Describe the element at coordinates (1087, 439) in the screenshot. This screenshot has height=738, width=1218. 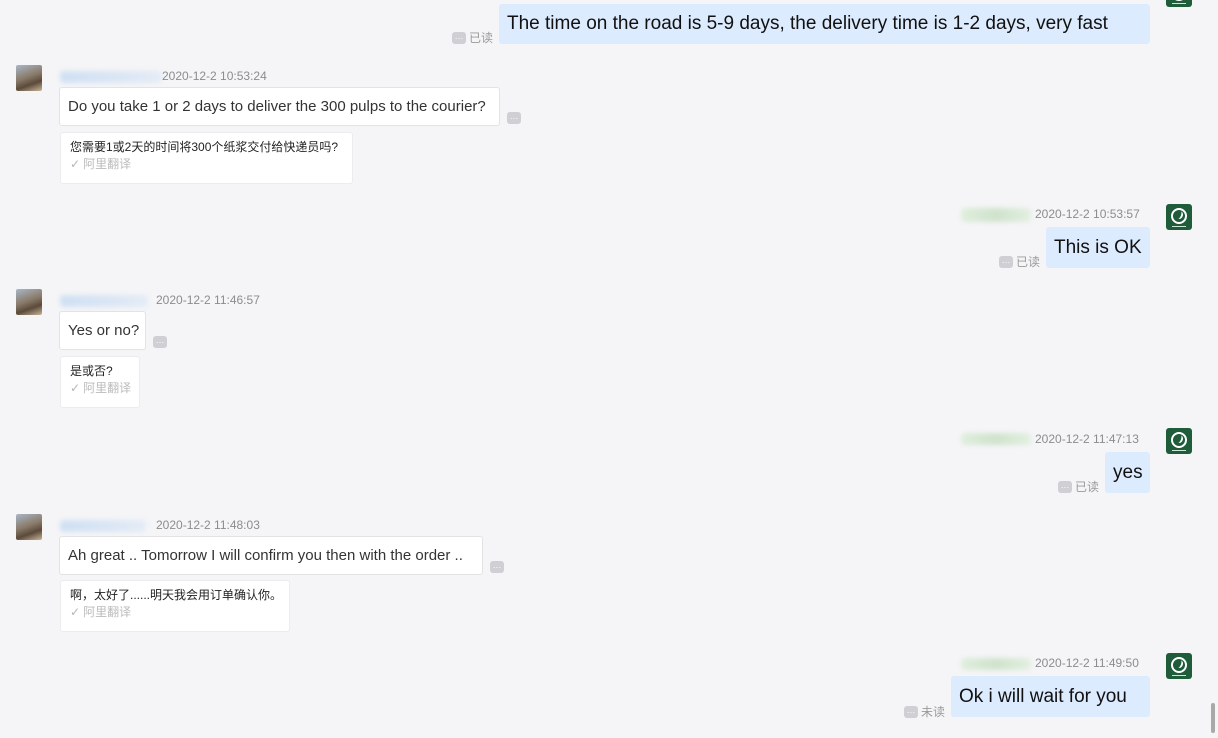
I see `message-timestamp: 2020-12-2 11:47:13` at that location.